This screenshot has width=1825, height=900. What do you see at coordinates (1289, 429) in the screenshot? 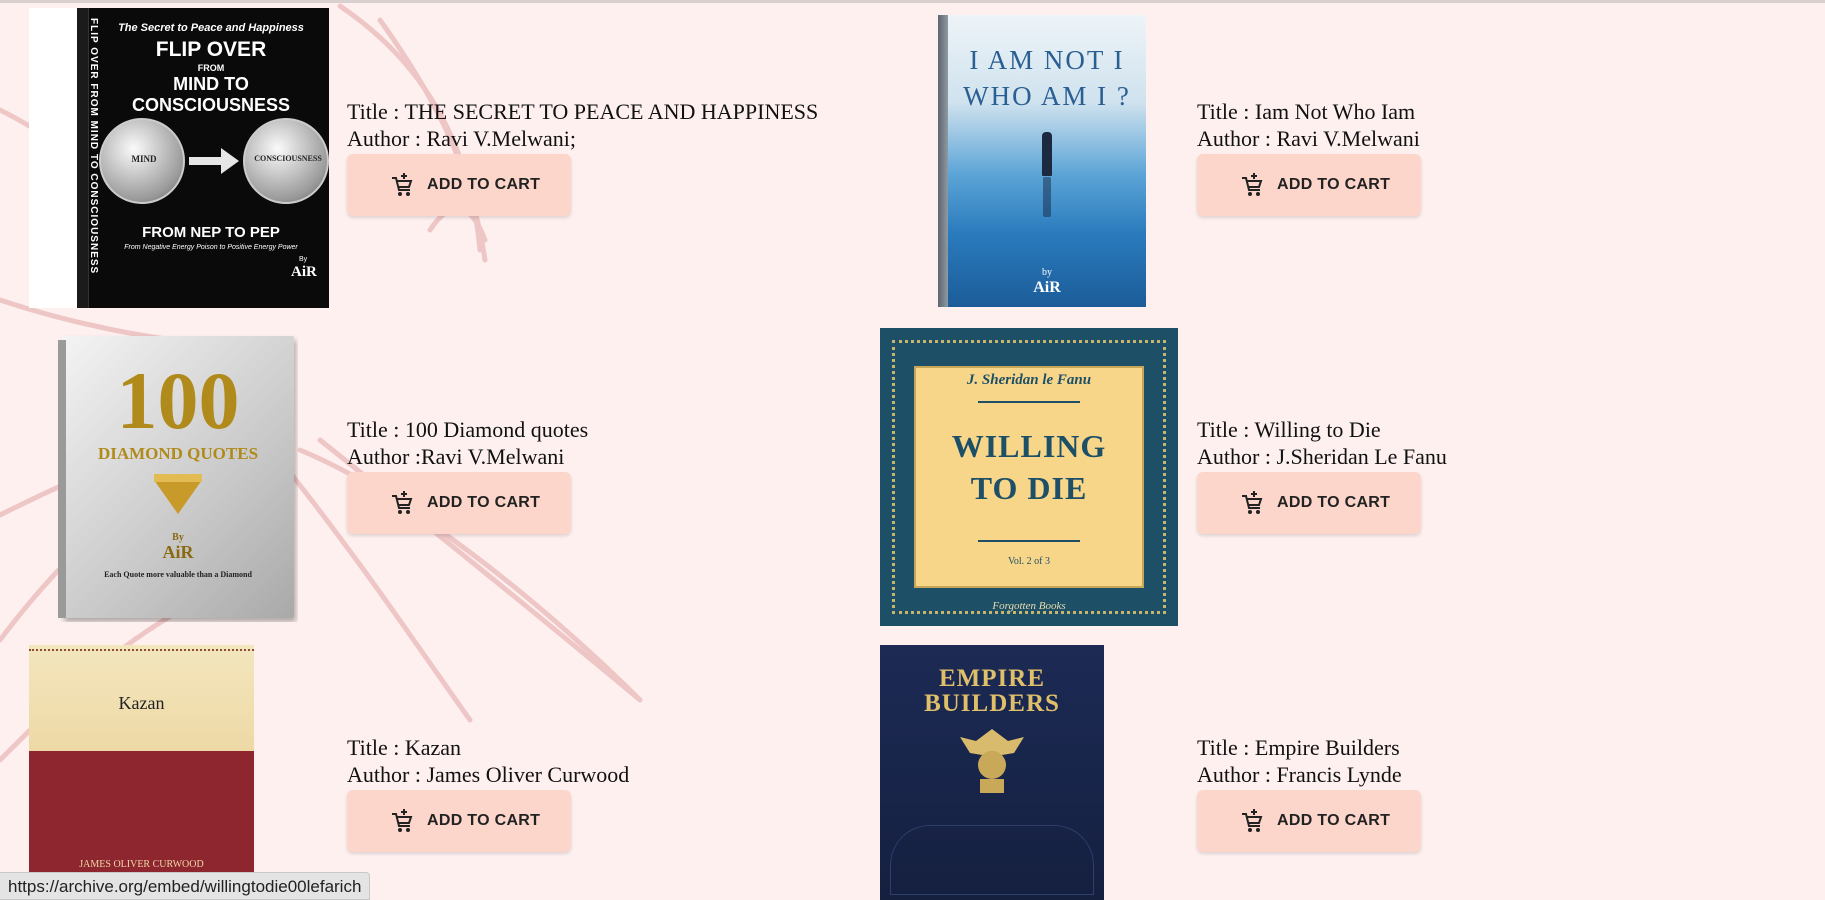
I see `book-title: Title : Willing to Die` at bounding box center [1289, 429].